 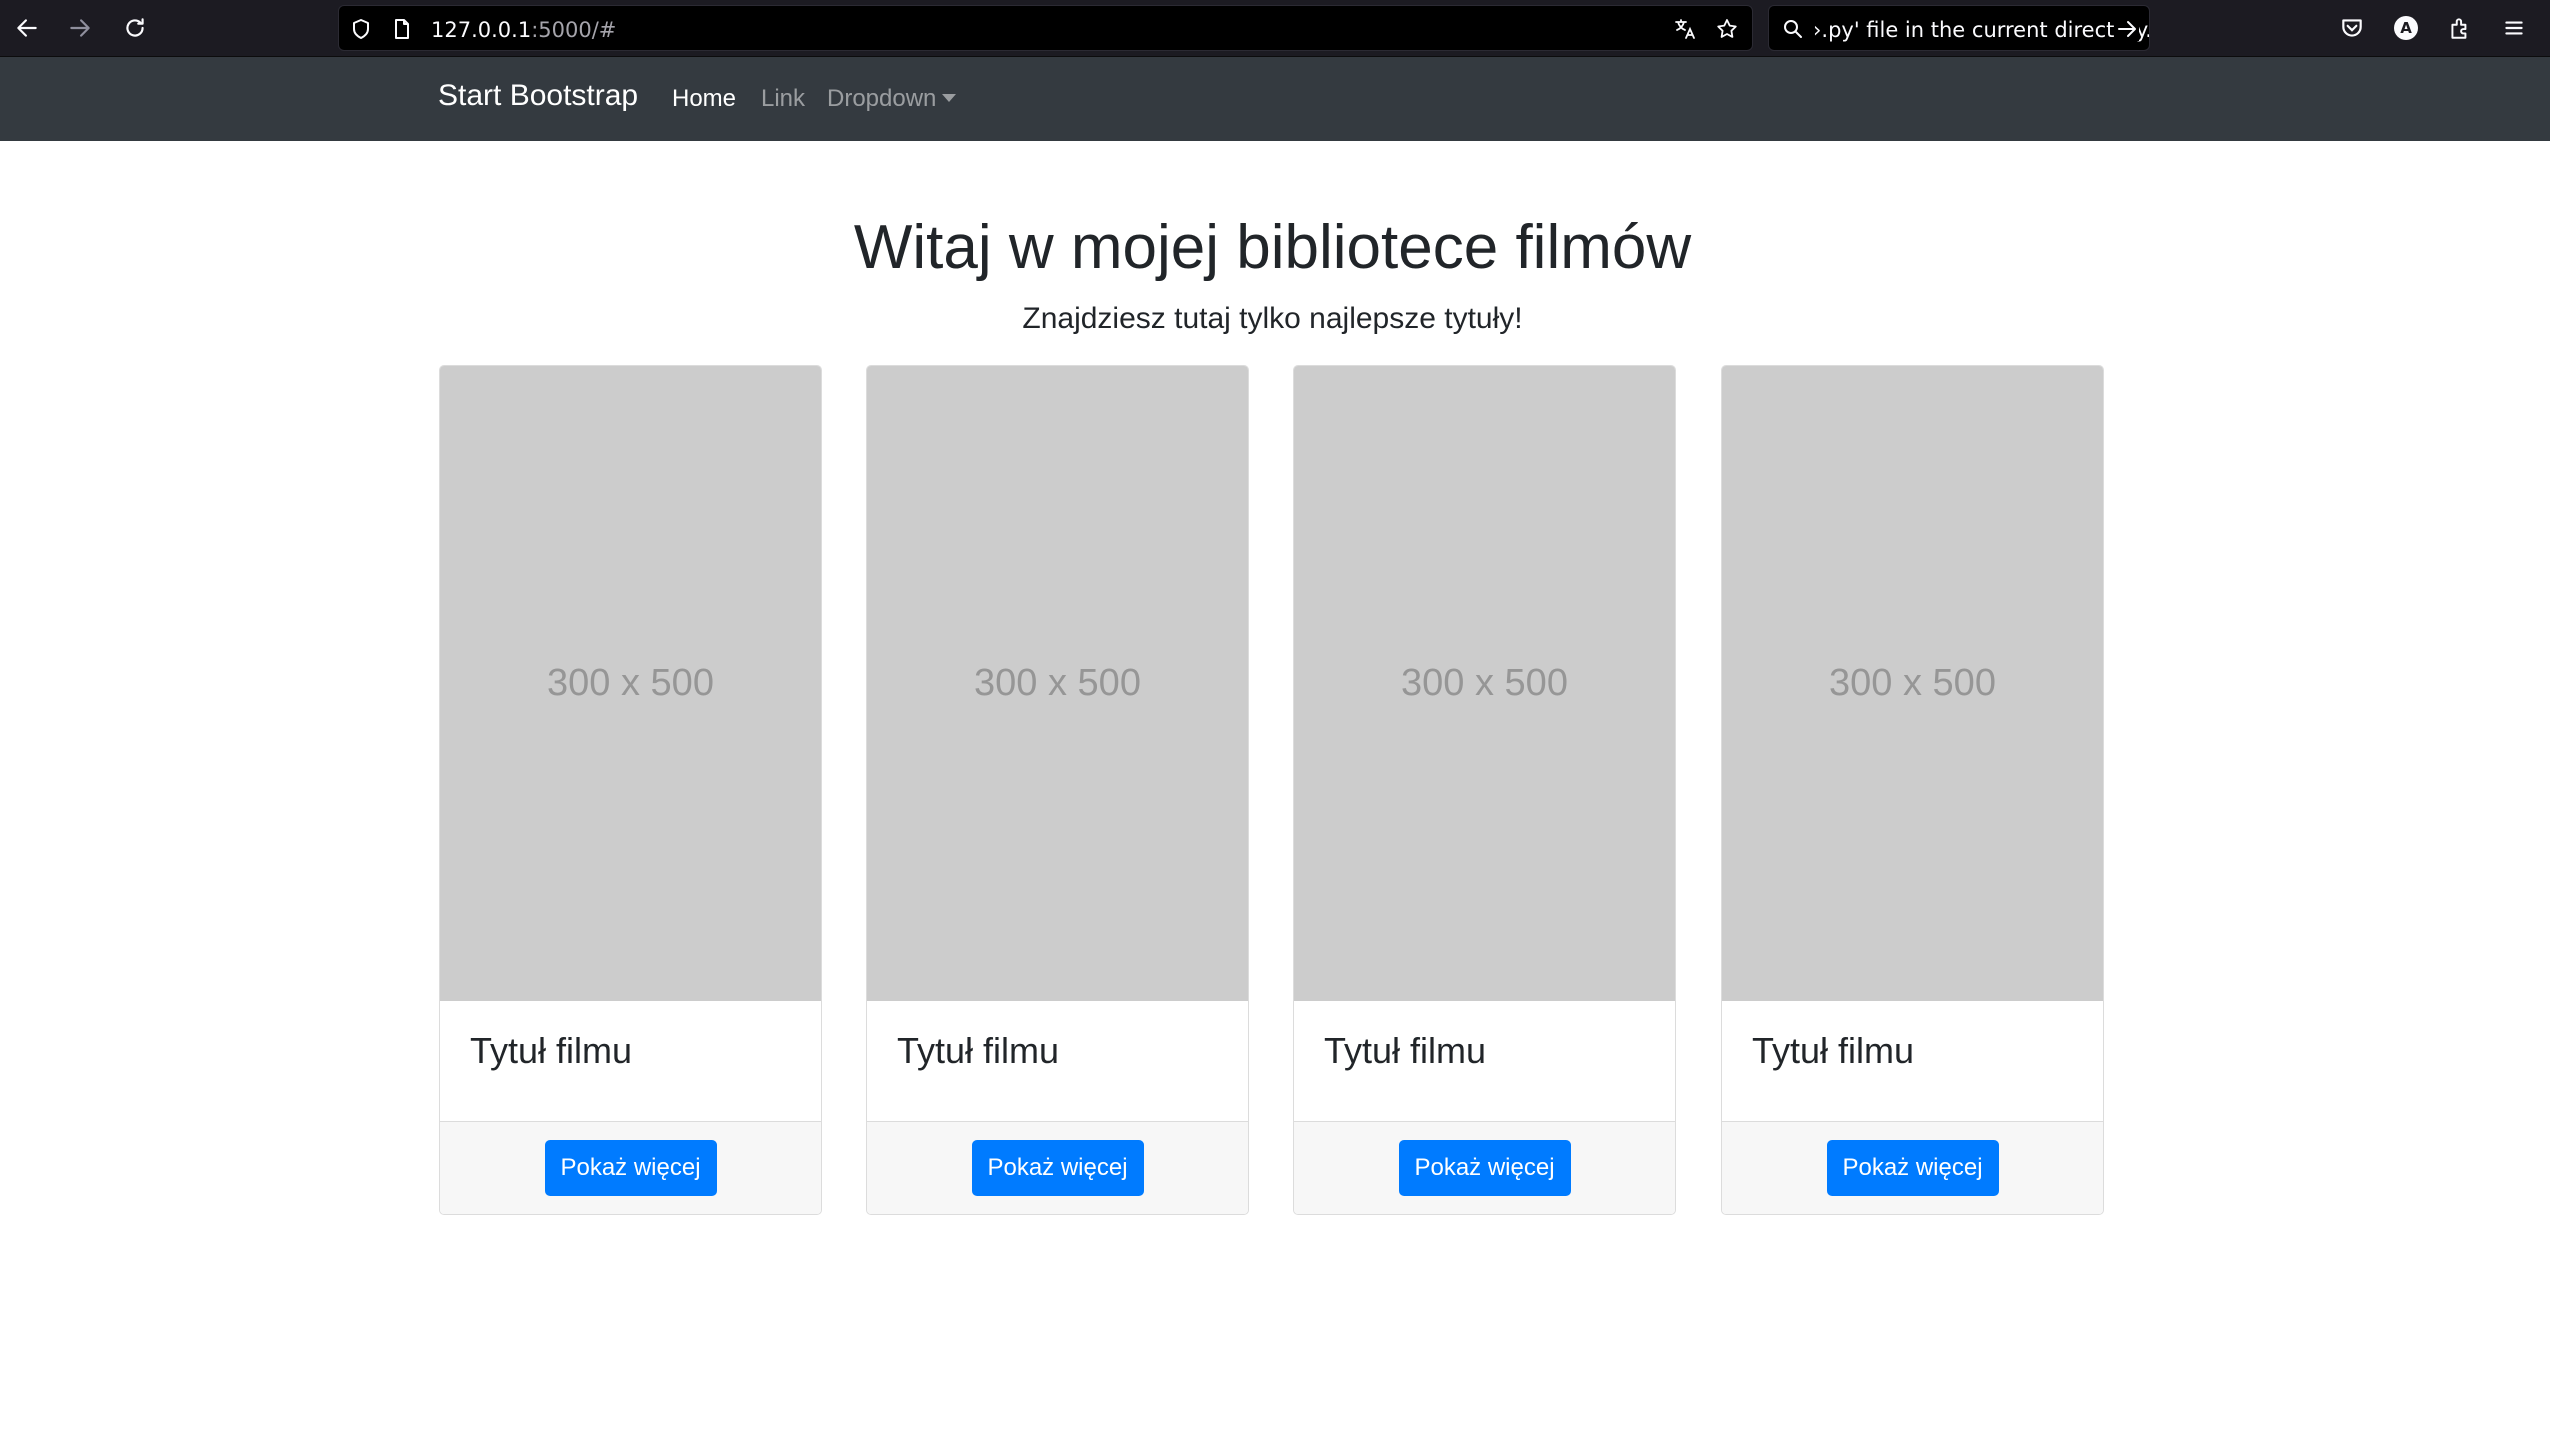 I want to click on forward-icon, so click(x=80, y=28).